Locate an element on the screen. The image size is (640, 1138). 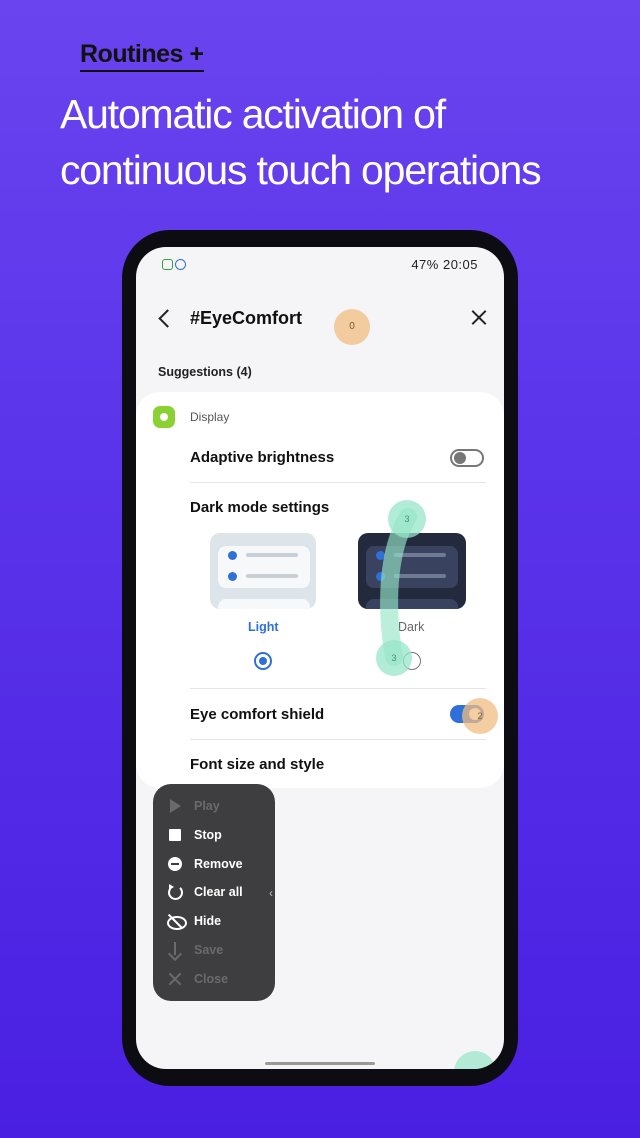
dark-mode-option-label: Dark is located at coordinates (411, 627).